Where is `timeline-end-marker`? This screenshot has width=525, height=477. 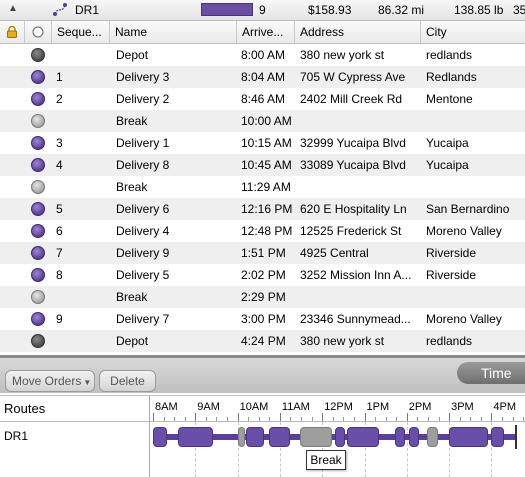 timeline-end-marker is located at coordinates (516, 437).